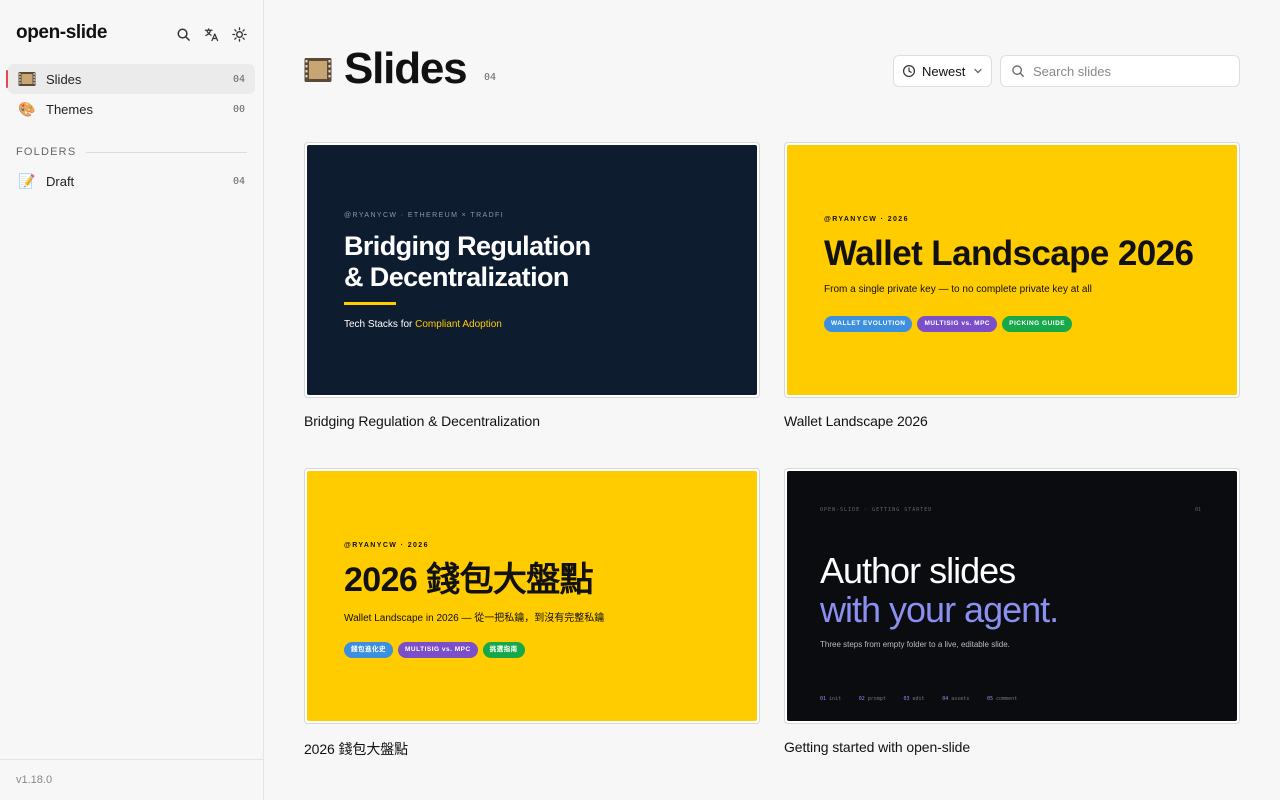 The image size is (1280, 800). I want to click on step-item: 05 comment, so click(1002, 699).